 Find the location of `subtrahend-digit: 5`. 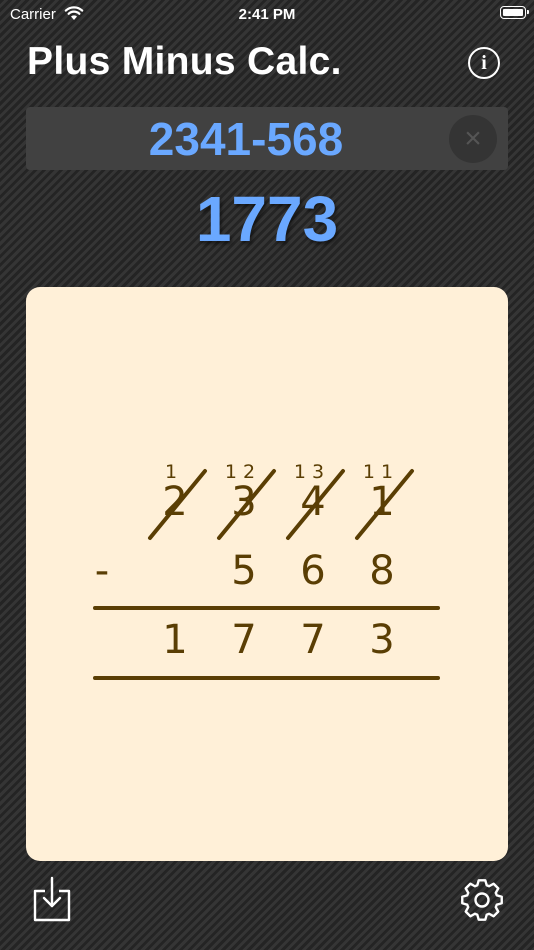

subtrahend-digit: 5 is located at coordinates (243, 571).